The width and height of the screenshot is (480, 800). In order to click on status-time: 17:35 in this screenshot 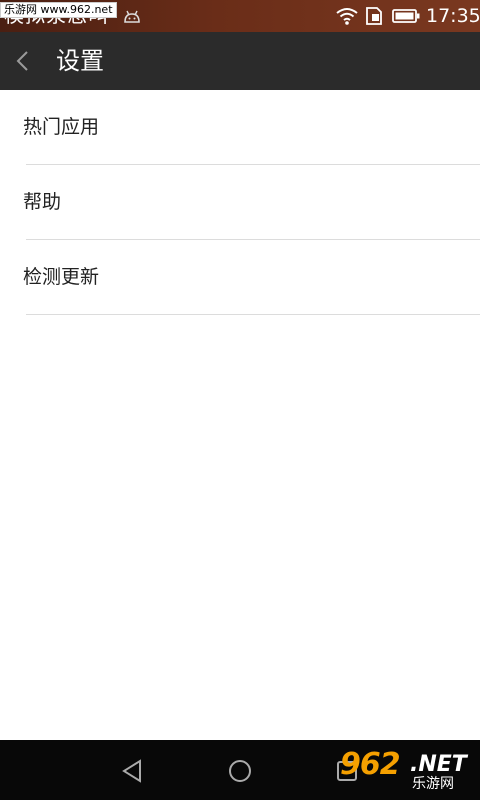, I will do `click(453, 16)`.